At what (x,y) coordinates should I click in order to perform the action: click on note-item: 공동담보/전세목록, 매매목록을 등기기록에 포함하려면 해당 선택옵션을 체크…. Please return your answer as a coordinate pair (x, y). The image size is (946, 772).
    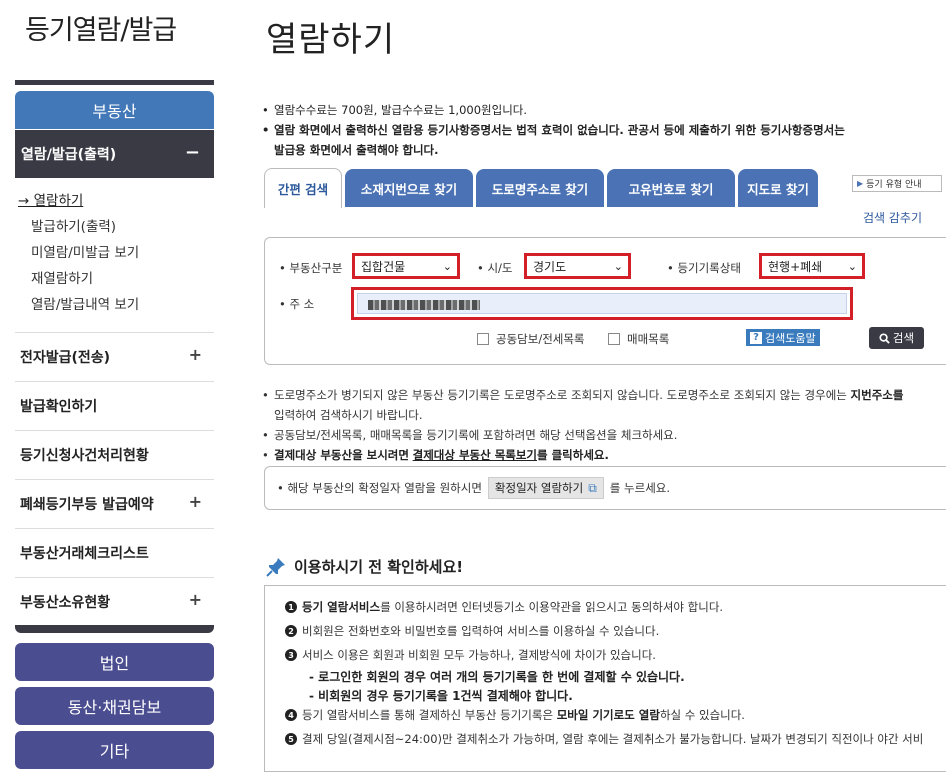
    Looking at the image, I should click on (602, 435).